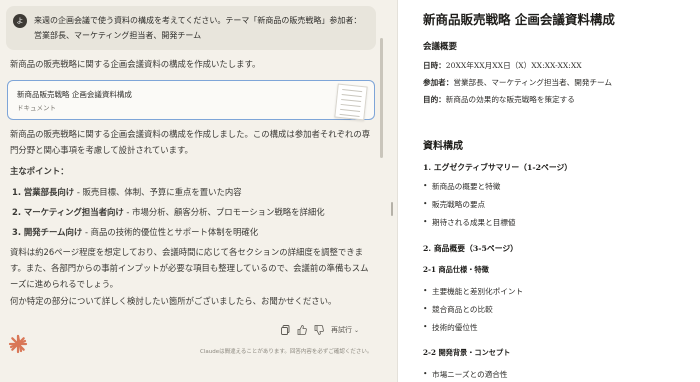  What do you see at coordinates (510, 99) in the screenshot?
I see `overview-value: 新商品の効果的な販売戦略を策定する` at bounding box center [510, 99].